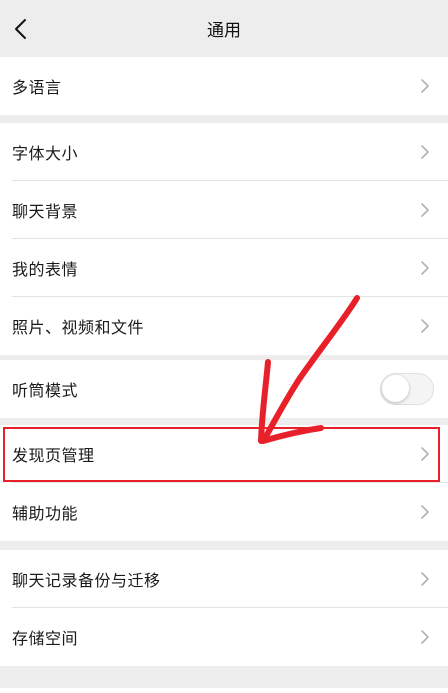 Image resolution: width=448 pixels, height=693 pixels. What do you see at coordinates (224, 326) in the screenshot?
I see `settings-item-media-files: 照片、视频和文件` at bounding box center [224, 326].